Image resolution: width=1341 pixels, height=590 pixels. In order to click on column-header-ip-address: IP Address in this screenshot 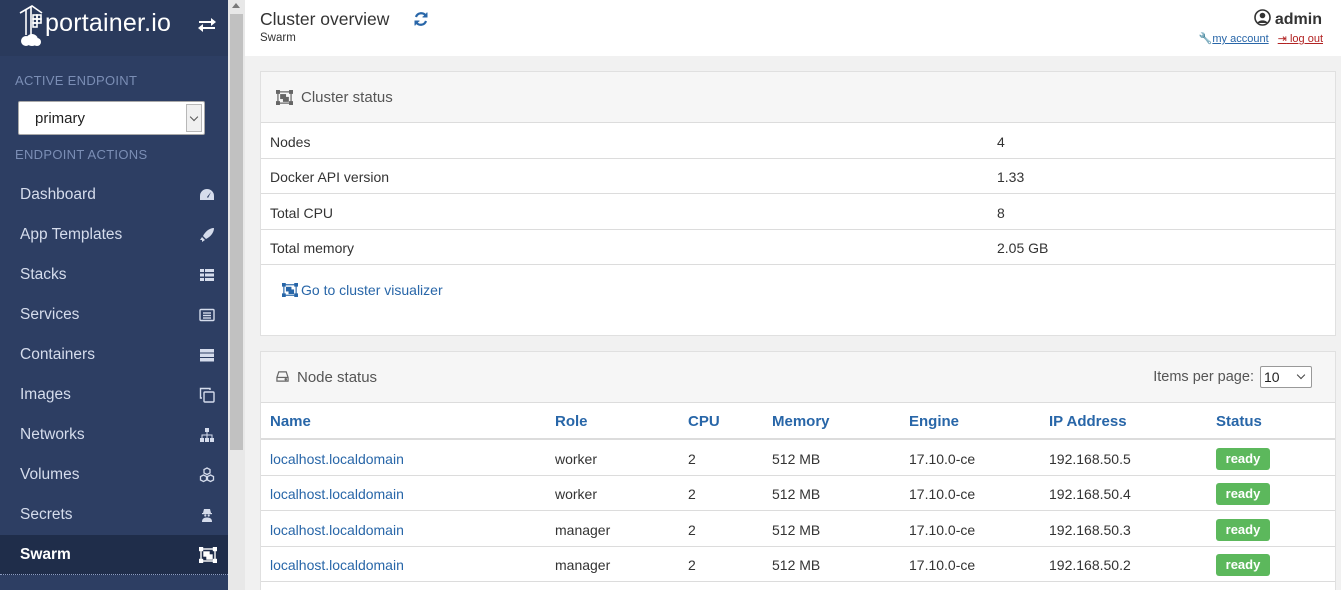, I will do `click(1088, 421)`.